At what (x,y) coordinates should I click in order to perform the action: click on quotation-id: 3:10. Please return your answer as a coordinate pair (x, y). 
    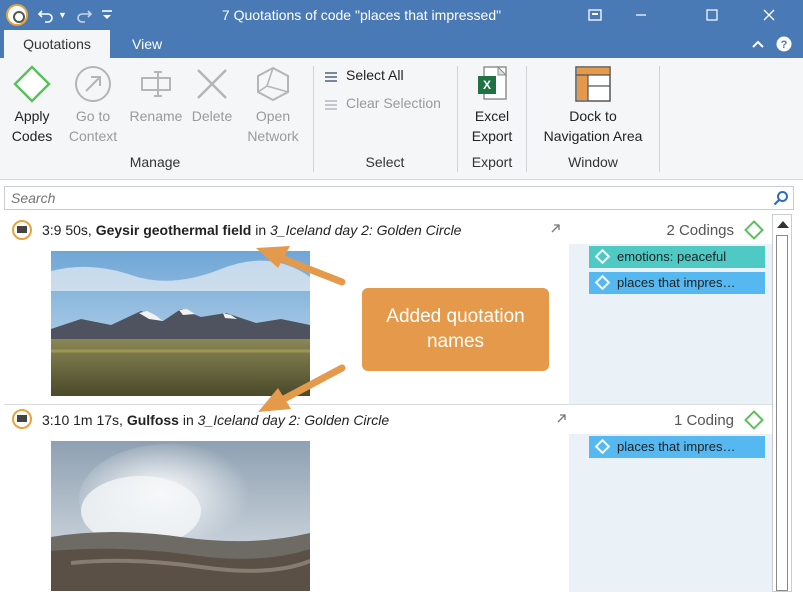
    Looking at the image, I should click on (56, 420).